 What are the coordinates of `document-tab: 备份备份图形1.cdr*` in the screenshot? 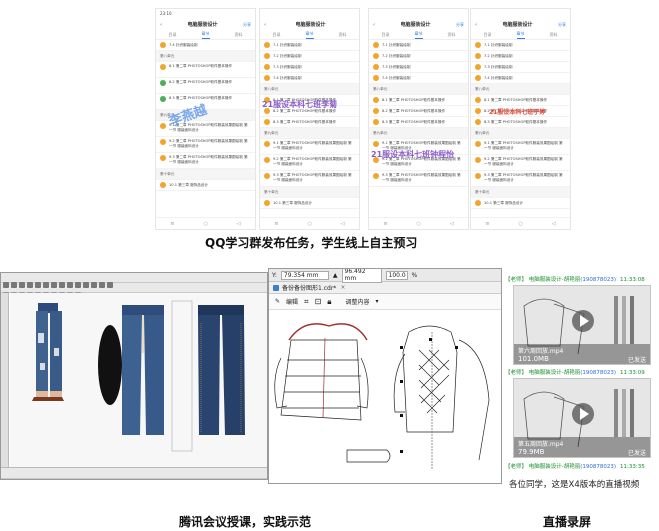 It's located at (309, 287).